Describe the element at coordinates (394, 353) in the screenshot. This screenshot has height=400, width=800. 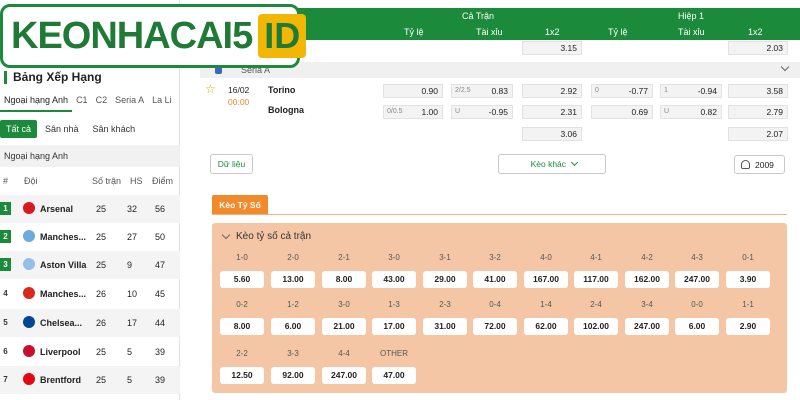
I see `score-label: OTHER` at that location.